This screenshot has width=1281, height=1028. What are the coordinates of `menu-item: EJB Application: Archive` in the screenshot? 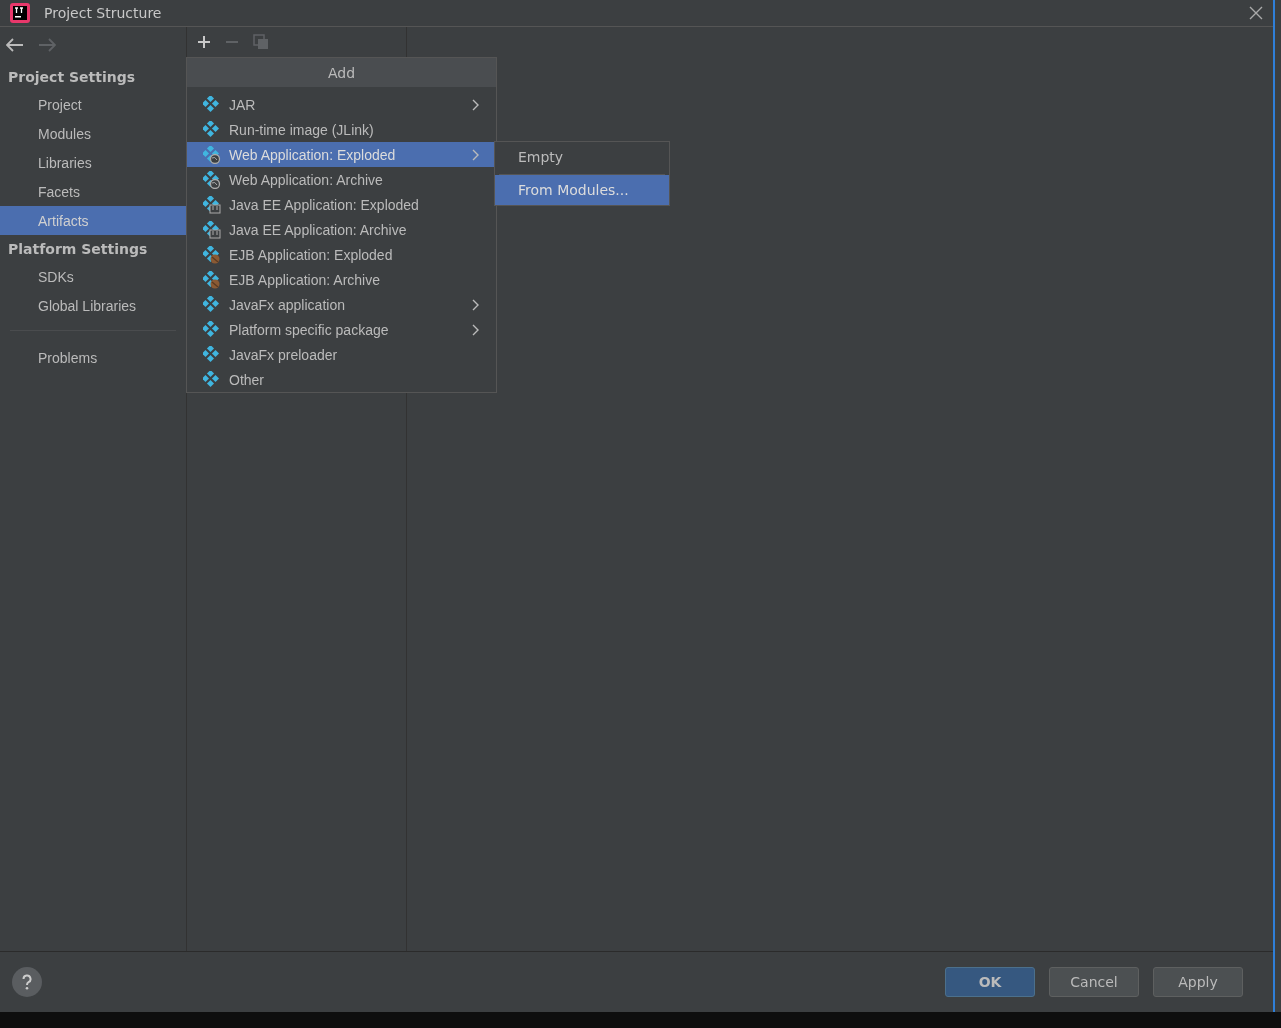 It's located at (341, 279).